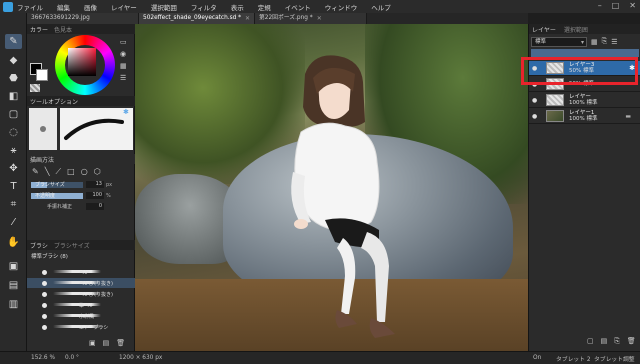 The height and width of the screenshot is (364, 640). I want to click on tablet-adjust: タブレット調整, so click(614, 358).